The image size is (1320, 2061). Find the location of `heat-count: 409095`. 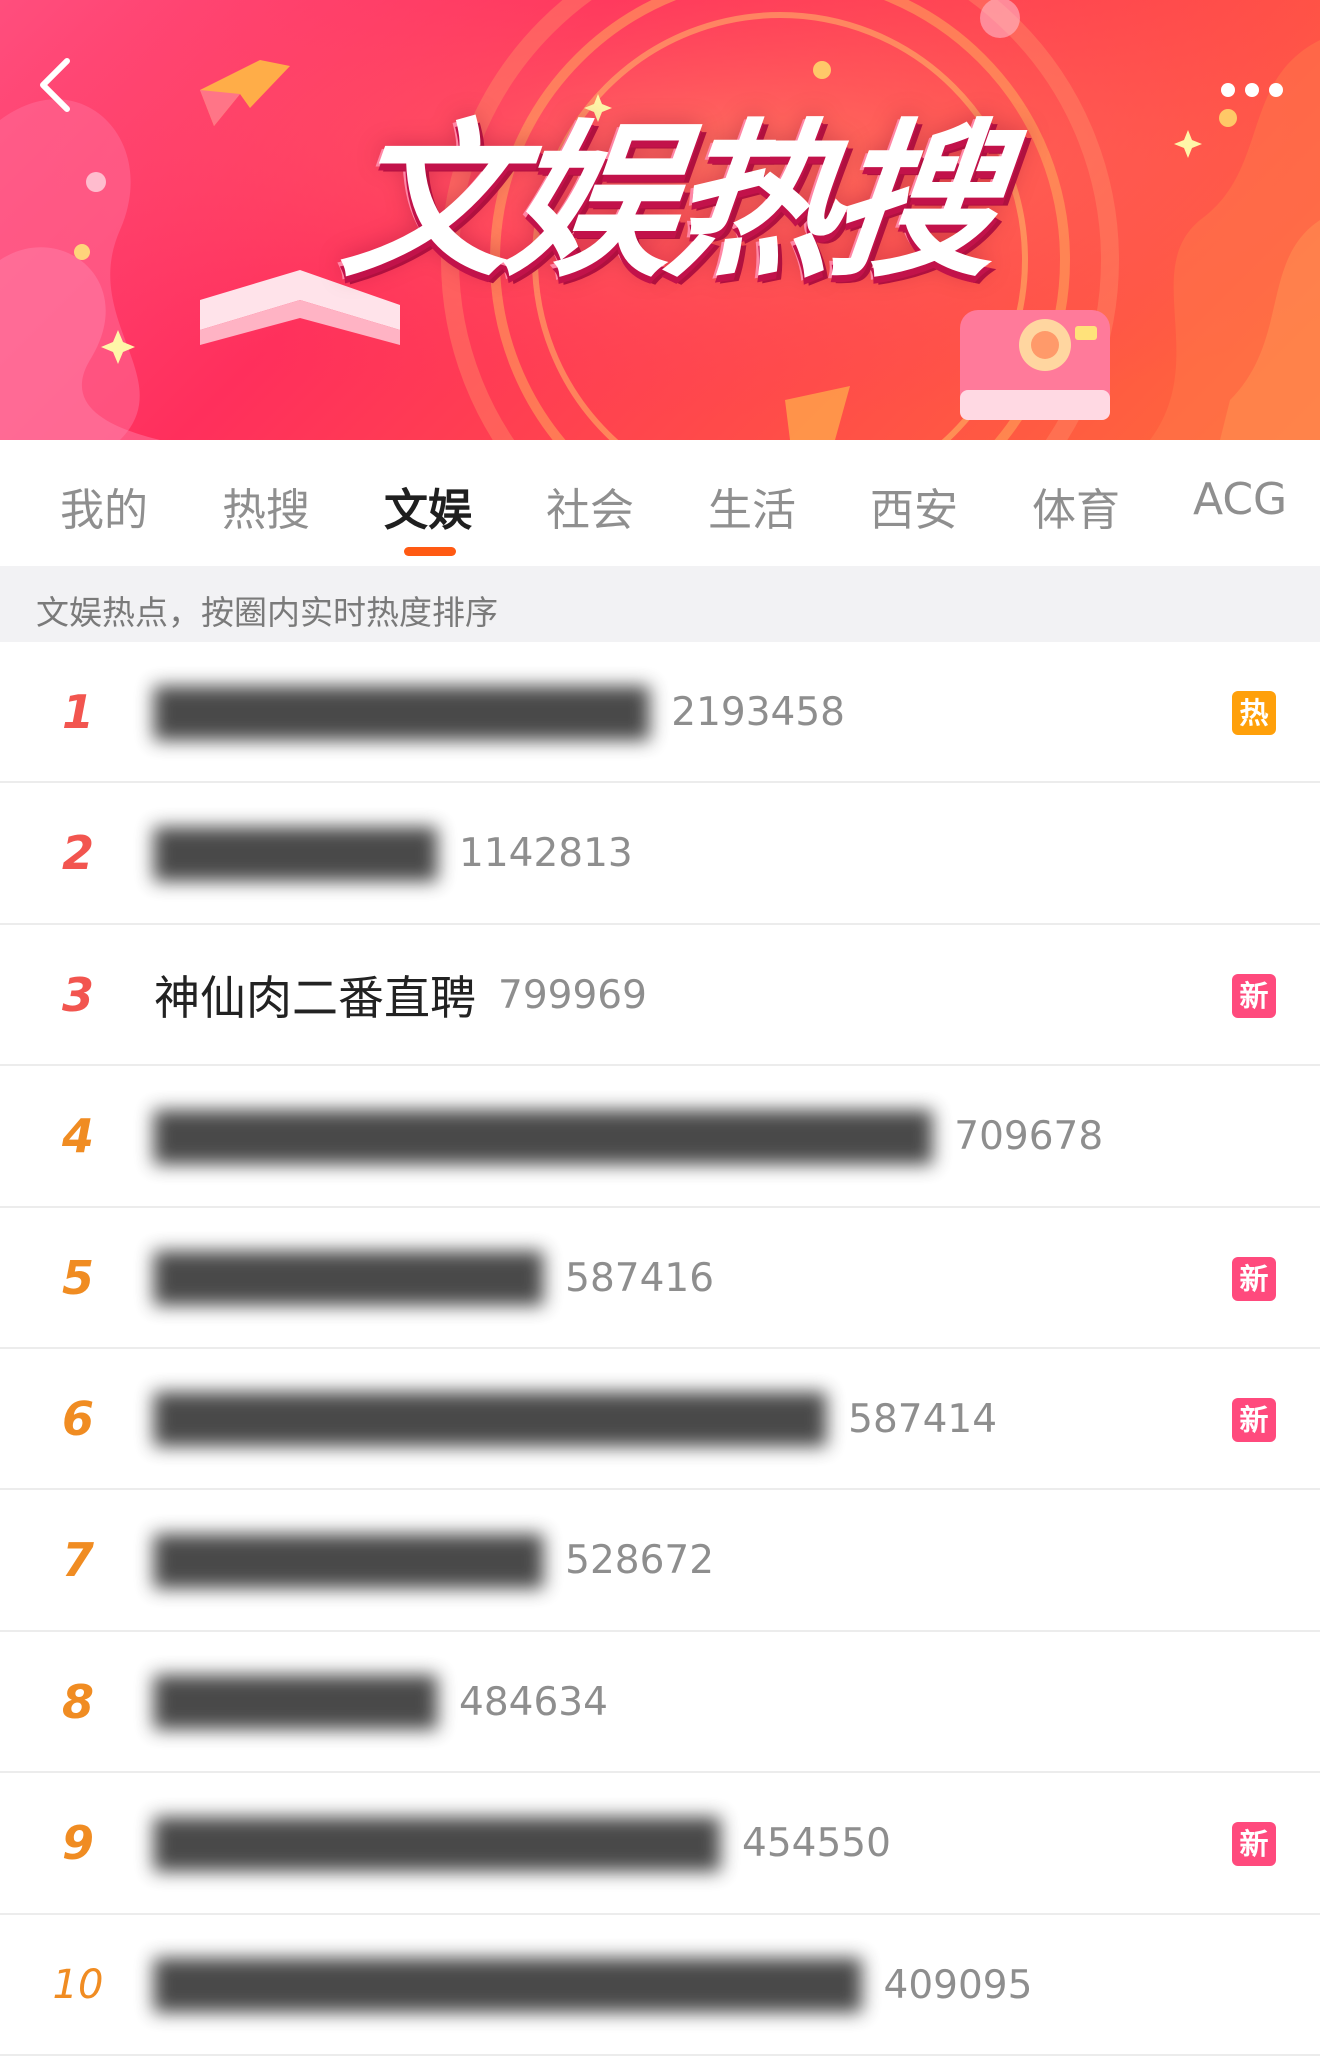

heat-count: 409095 is located at coordinates (958, 1985).